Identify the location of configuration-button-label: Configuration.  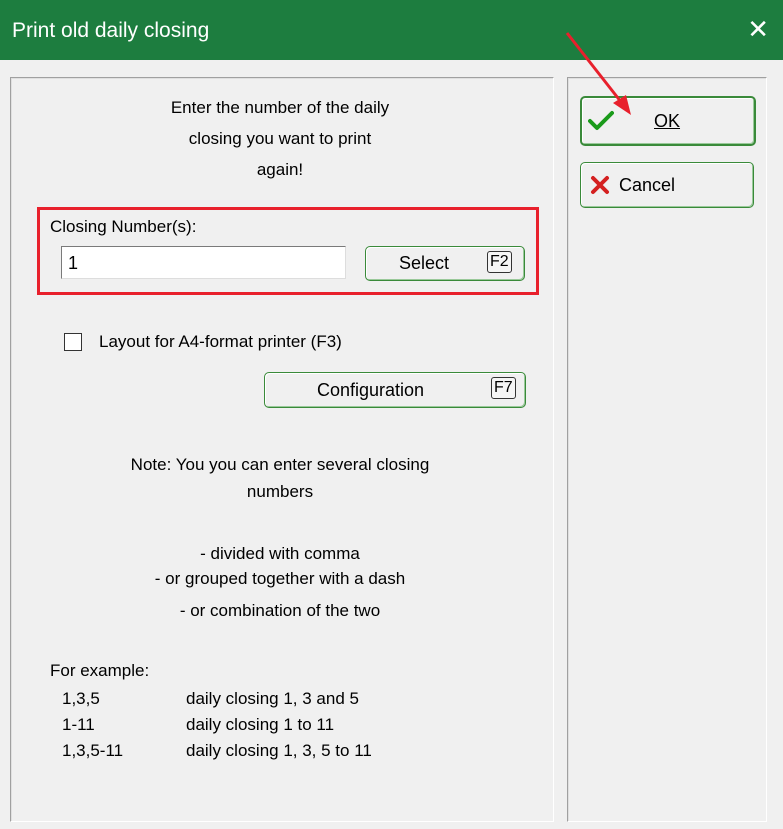
(371, 390).